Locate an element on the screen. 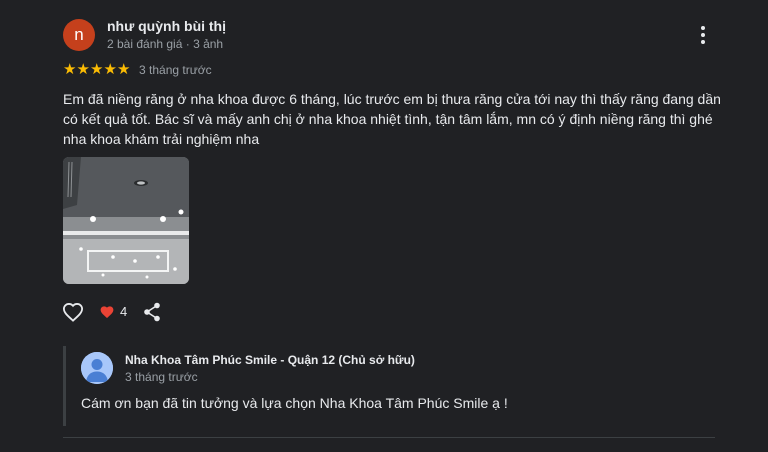 The height and width of the screenshot is (452, 768). author-name: như quỳnh bùi thị is located at coordinates (166, 26).